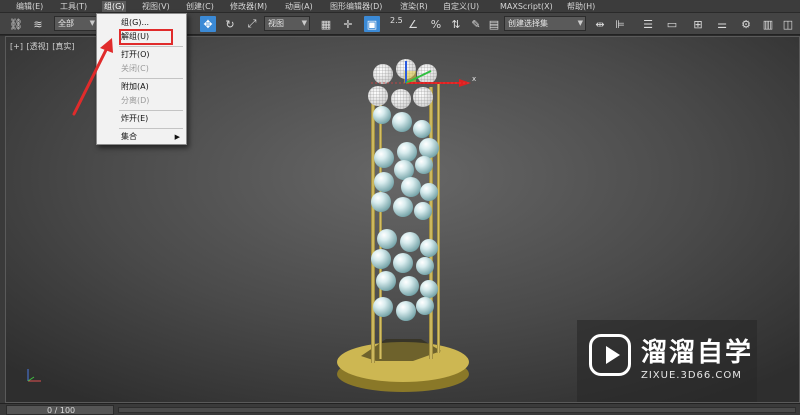  I want to click on menu-item-explode: 炸开(E), so click(141, 119).